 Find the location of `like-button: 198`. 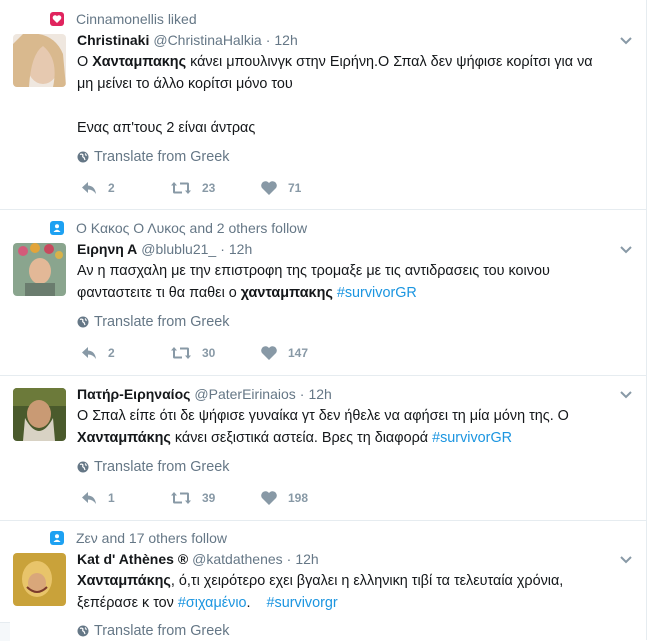

like-button: 198 is located at coordinates (305, 498).